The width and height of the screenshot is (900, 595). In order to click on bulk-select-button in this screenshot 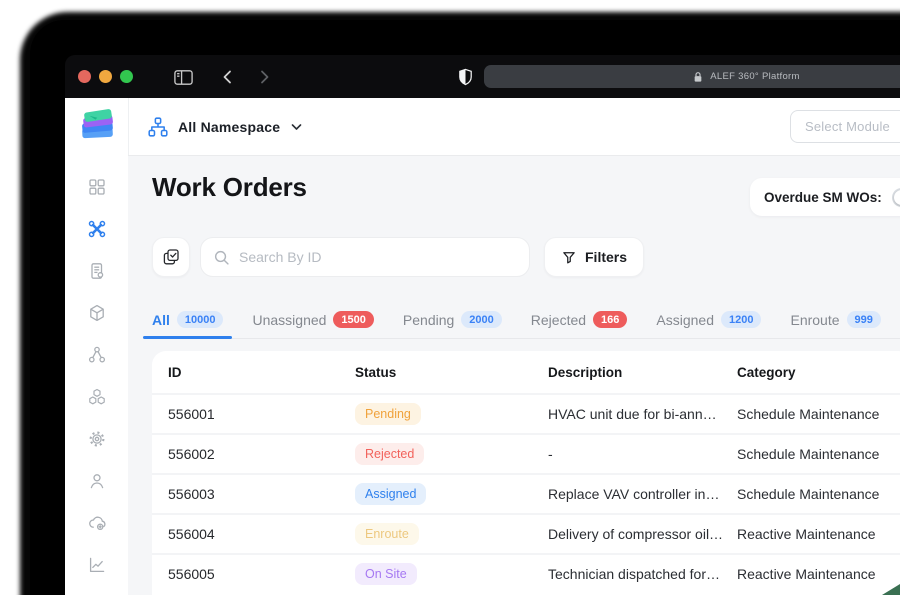, I will do `click(171, 257)`.